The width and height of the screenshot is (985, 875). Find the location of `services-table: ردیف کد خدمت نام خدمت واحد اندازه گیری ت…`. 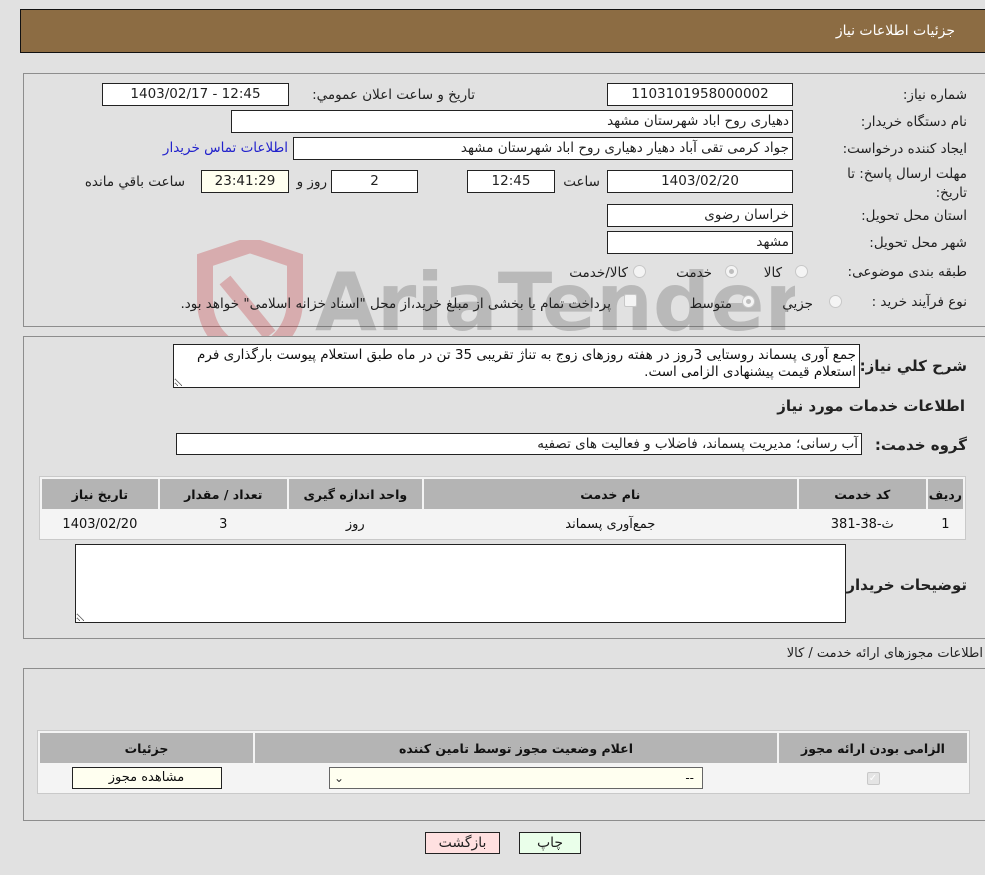

services-table: ردیف کد خدمت نام خدمت واحد اندازه گیری ت… is located at coordinates (502, 508).